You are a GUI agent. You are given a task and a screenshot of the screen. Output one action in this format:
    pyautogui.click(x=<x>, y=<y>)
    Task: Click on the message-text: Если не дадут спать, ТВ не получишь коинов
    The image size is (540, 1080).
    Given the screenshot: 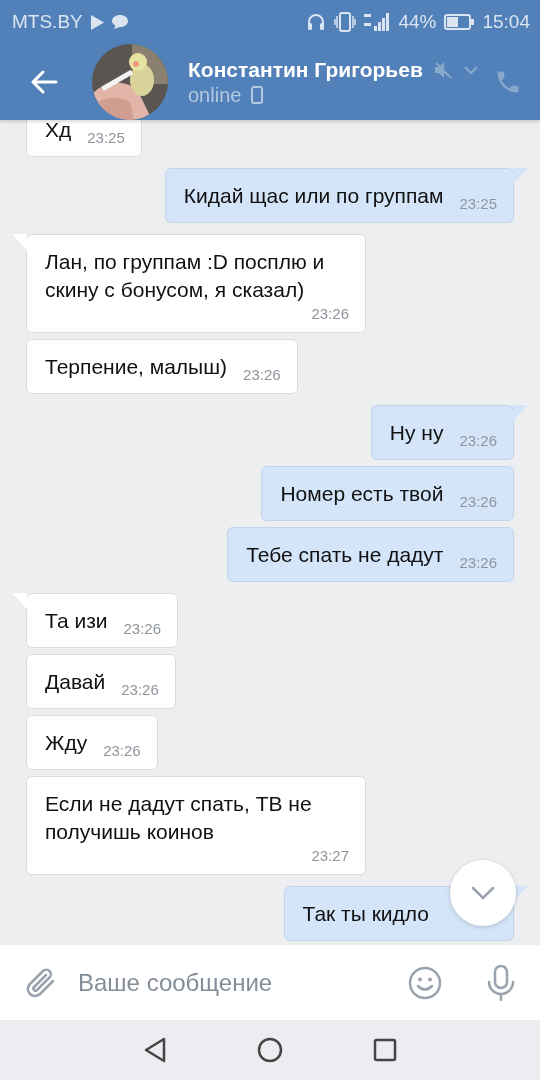 What is the action you would take?
    pyautogui.click(x=179, y=818)
    